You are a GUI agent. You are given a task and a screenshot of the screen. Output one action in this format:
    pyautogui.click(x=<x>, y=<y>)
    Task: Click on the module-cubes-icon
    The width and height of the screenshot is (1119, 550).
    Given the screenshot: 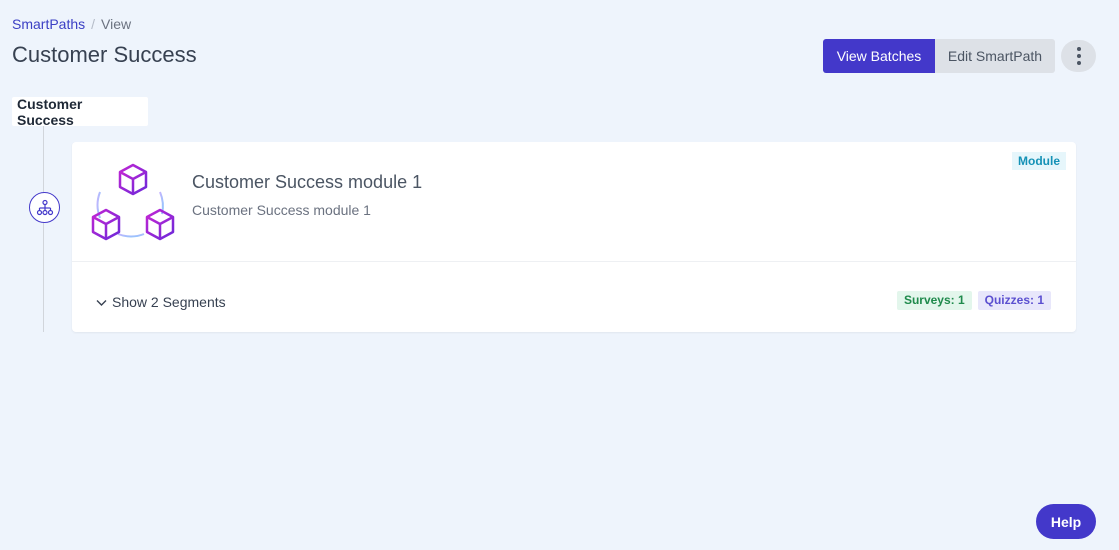 What is the action you would take?
    pyautogui.click(x=133, y=203)
    